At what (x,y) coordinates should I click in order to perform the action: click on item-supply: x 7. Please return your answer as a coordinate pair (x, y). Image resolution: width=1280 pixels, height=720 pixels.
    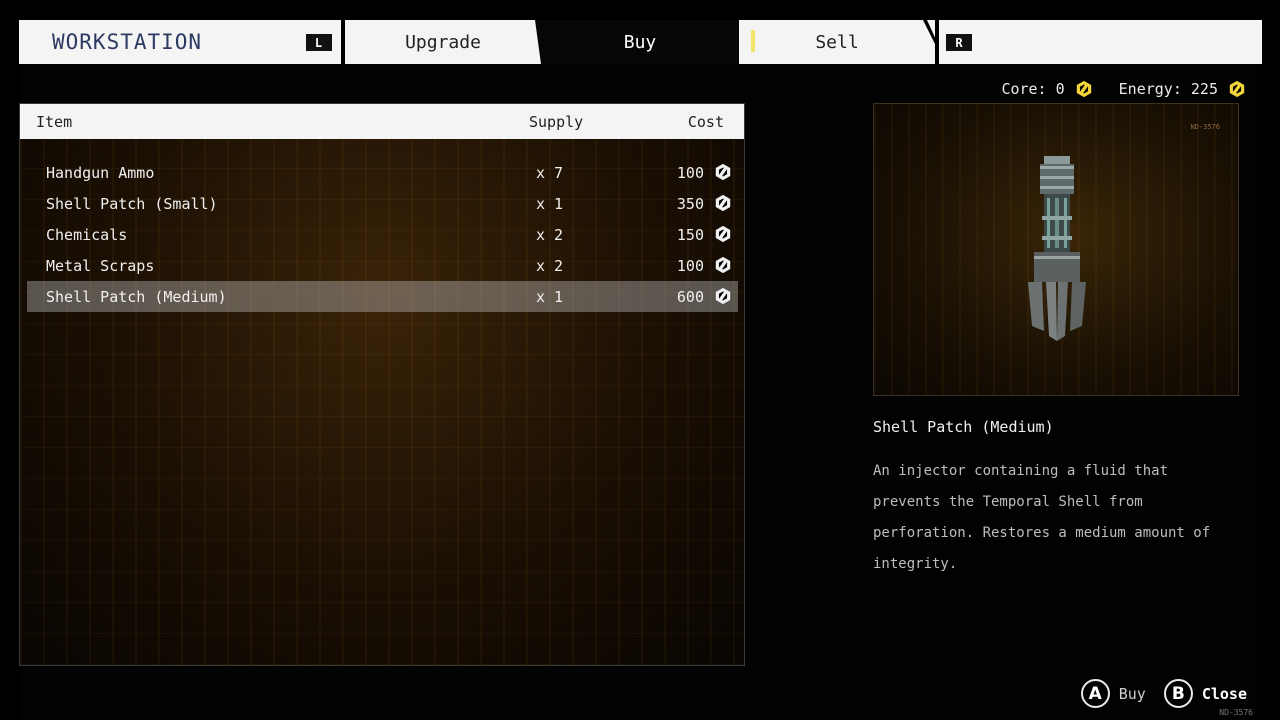
    Looking at the image, I should click on (550, 172).